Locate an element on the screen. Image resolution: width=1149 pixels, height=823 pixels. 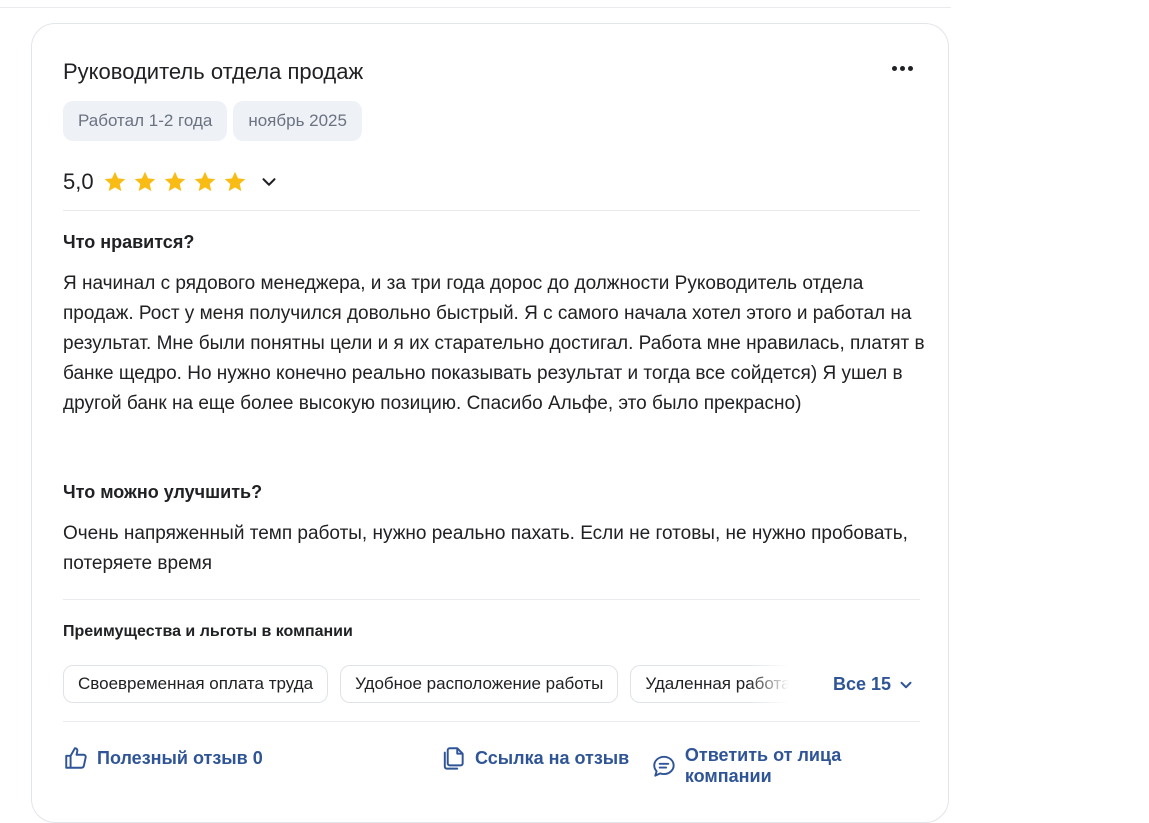
top-divider is located at coordinates (475, 7).